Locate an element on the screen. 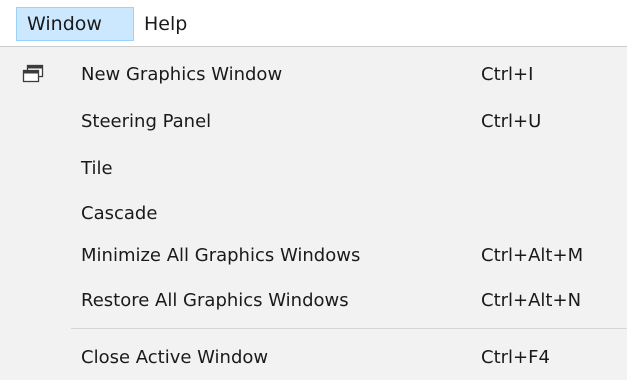 The image size is (627, 381). menu-item-new-graphics-window: New Graphics Window Ctrl+I is located at coordinates (313, 74).